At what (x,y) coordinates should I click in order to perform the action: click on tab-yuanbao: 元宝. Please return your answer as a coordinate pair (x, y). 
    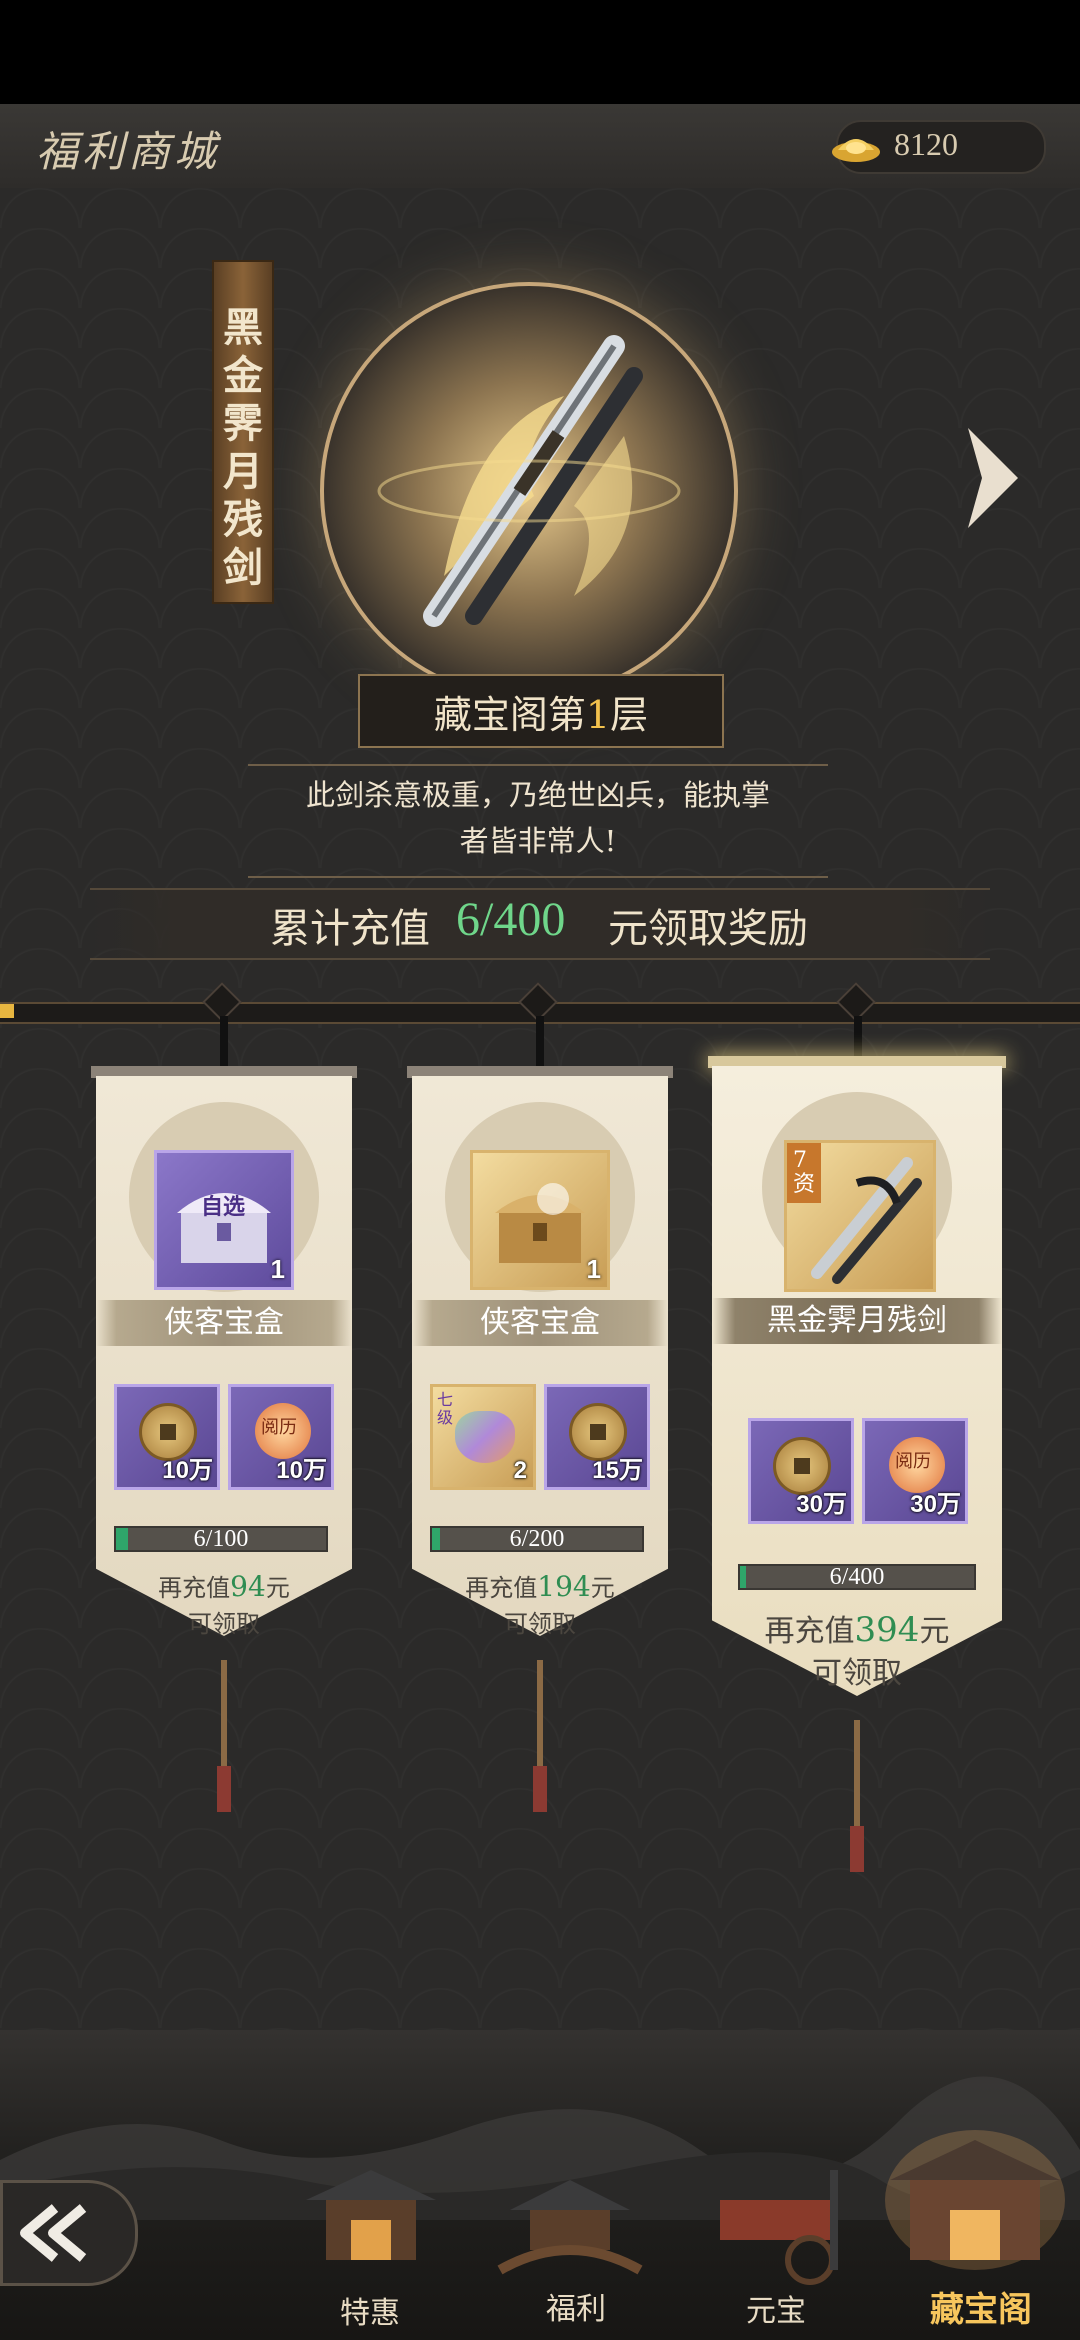
    Looking at the image, I should click on (776, 2309).